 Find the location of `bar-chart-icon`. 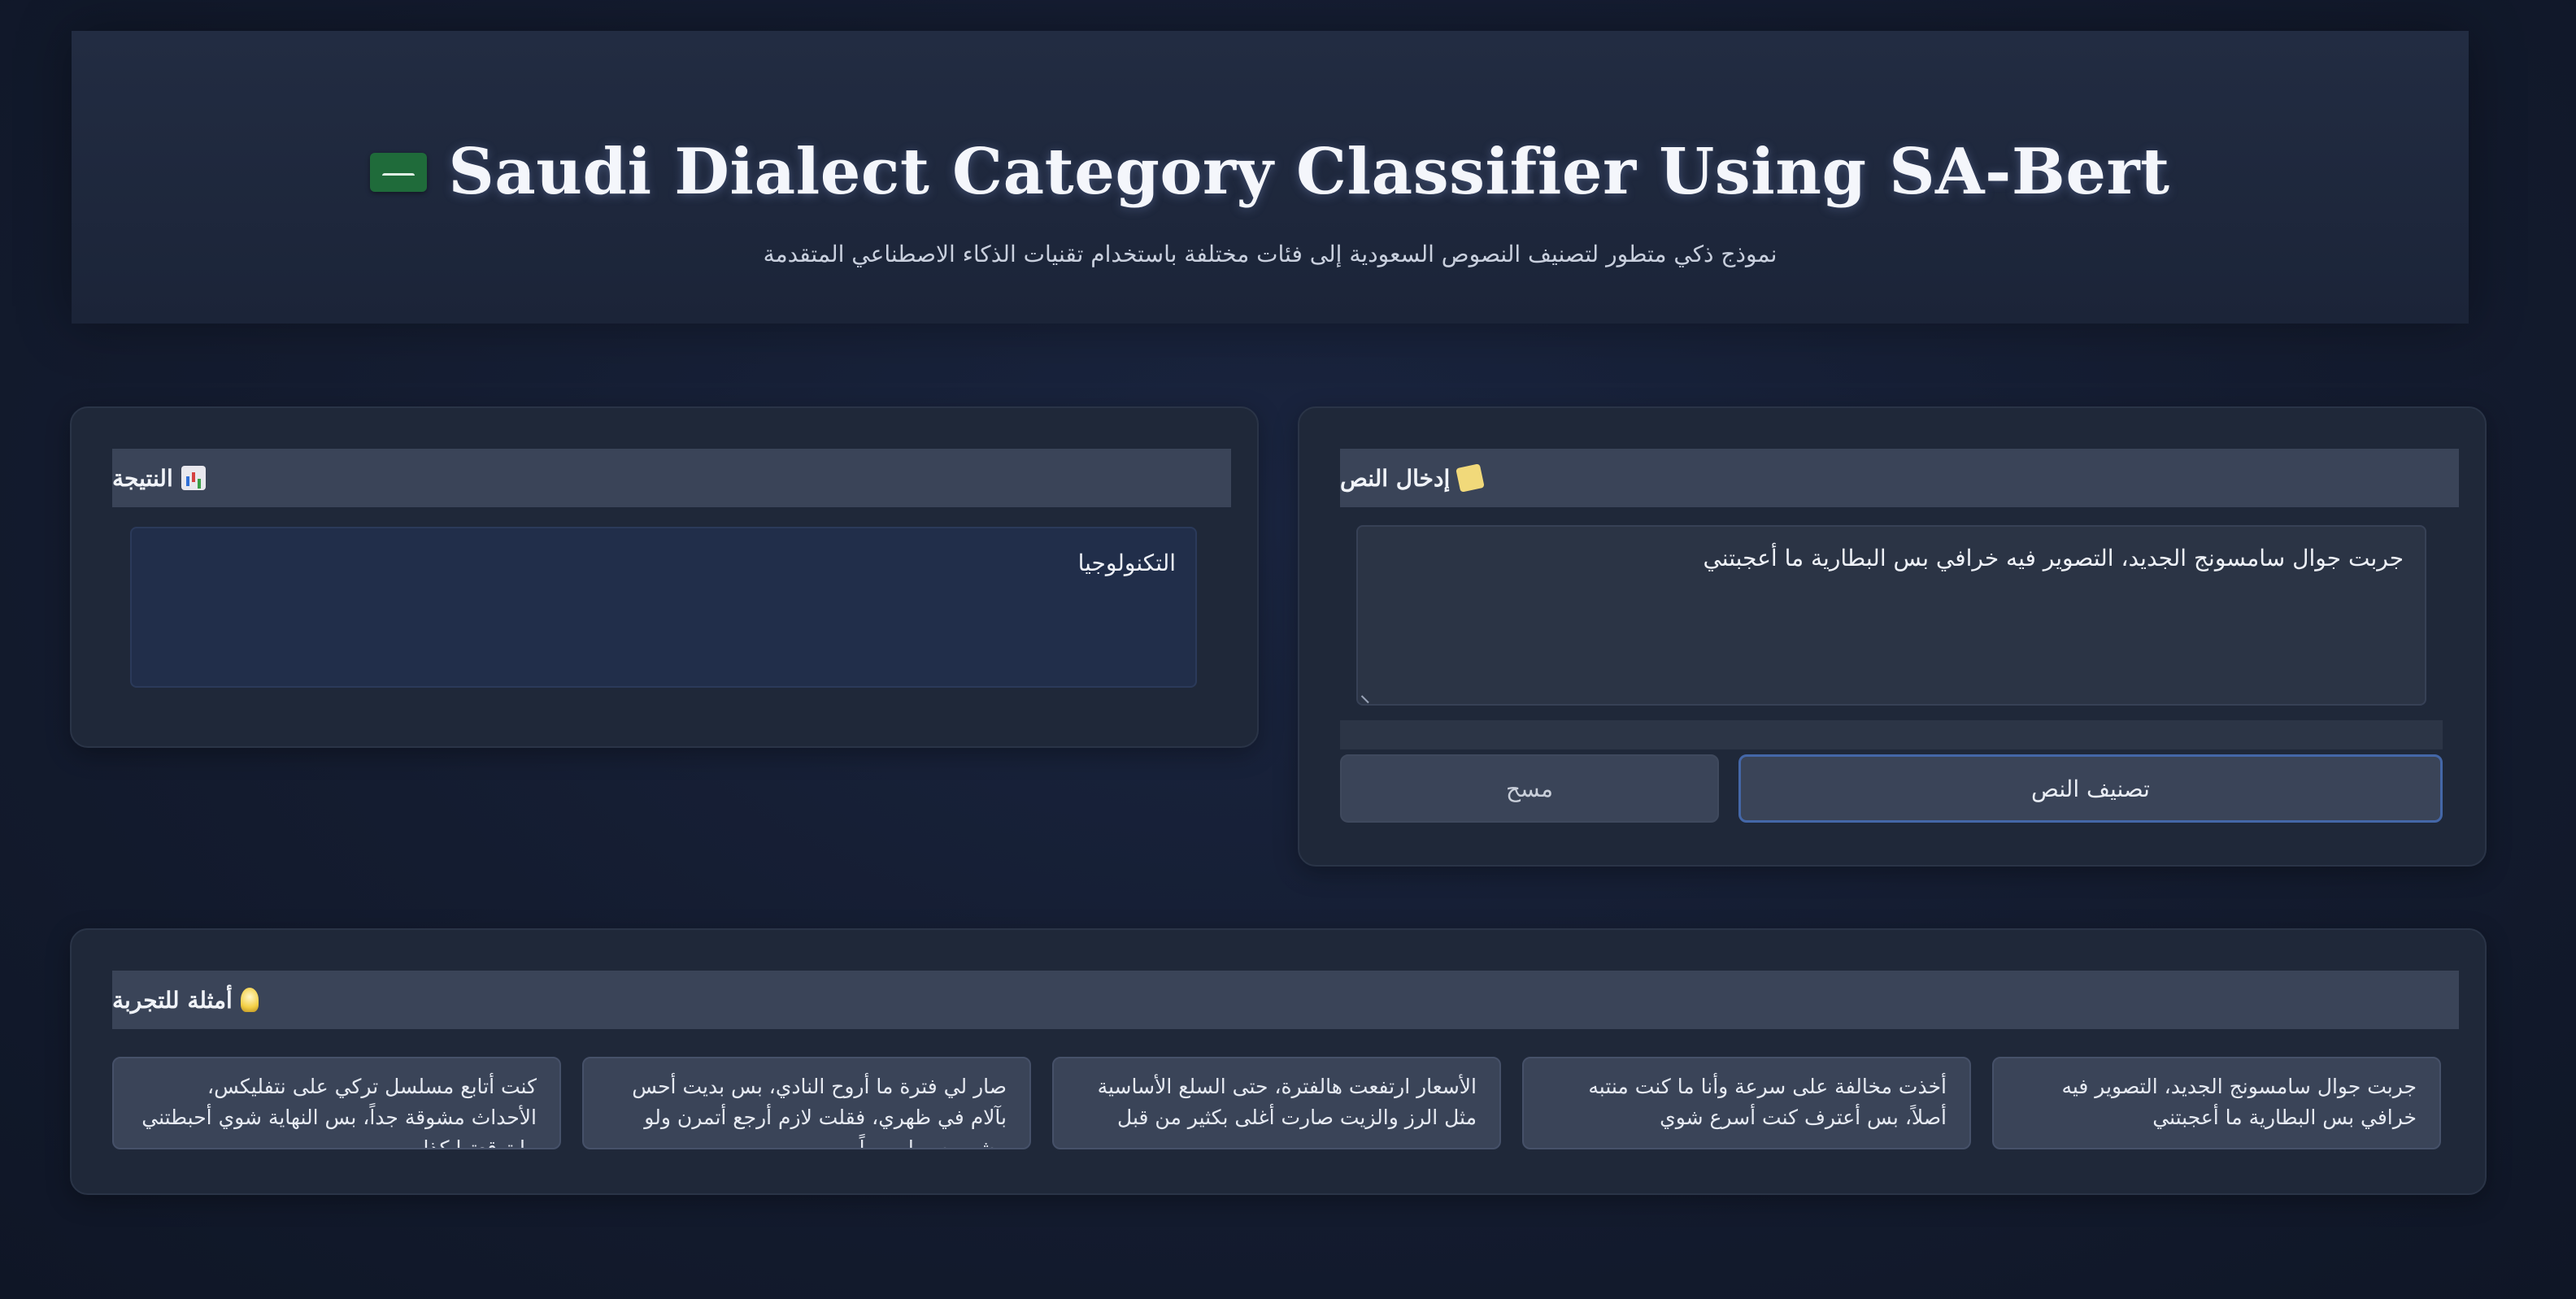

bar-chart-icon is located at coordinates (193, 478).